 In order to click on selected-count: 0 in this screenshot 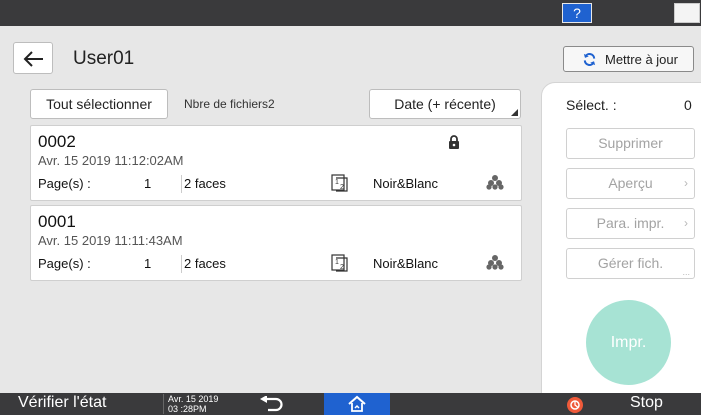, I will do `click(688, 105)`.